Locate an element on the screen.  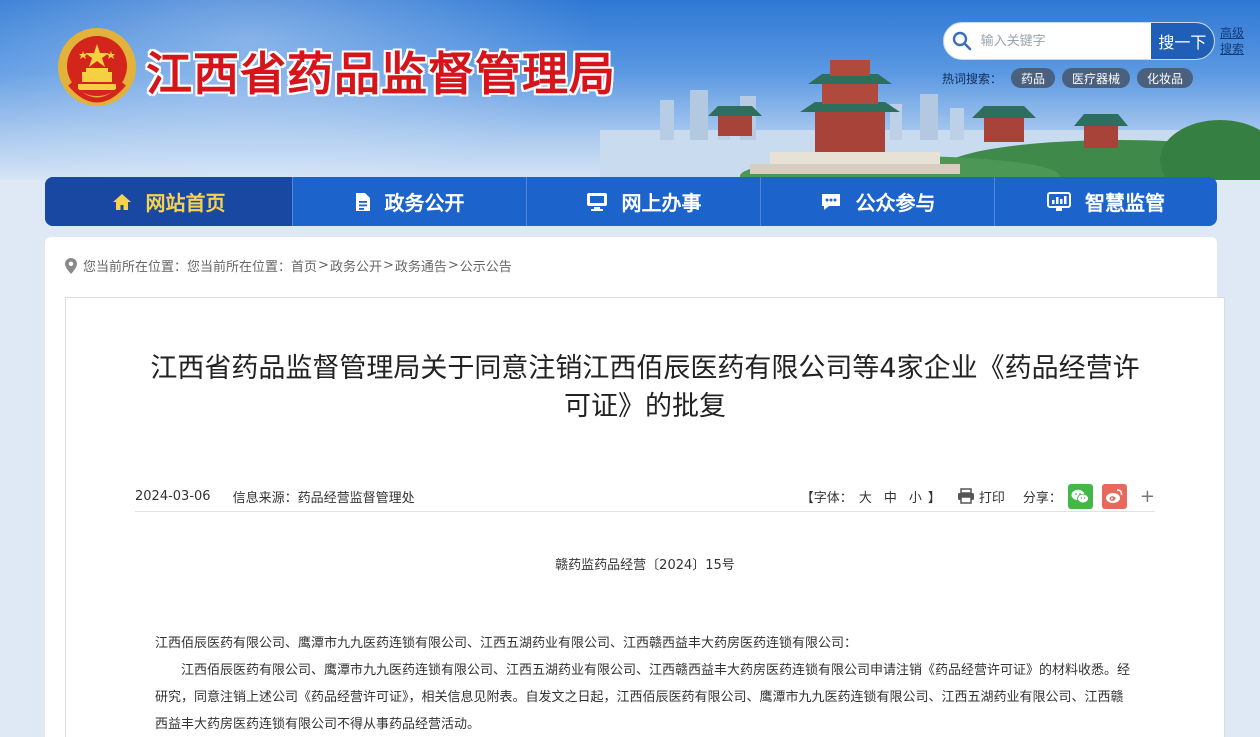
hot-tag-cosmetics: 化妆品 is located at coordinates (1165, 78).